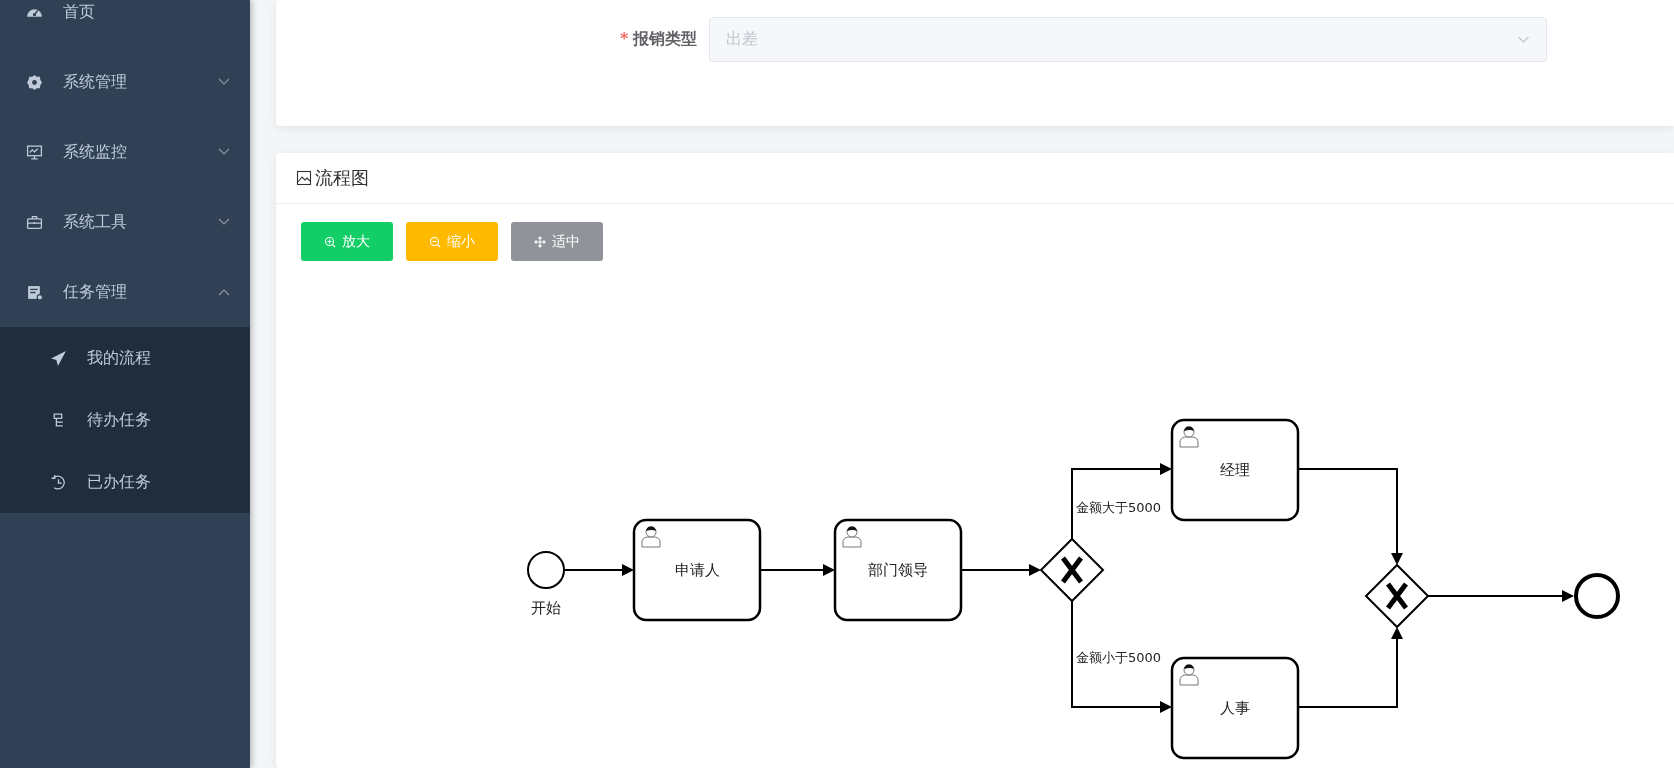  I want to click on submenu-item: 待办任务, so click(125, 420).